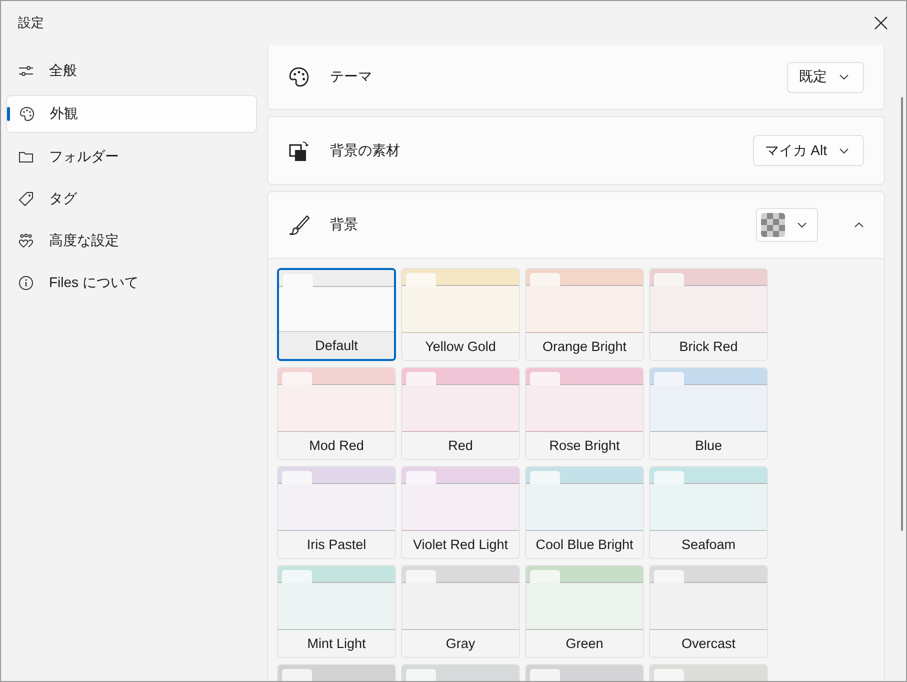 The height and width of the screenshot is (682, 907). What do you see at coordinates (131, 157) in the screenshot?
I see `sidebar-item: フォルダー` at bounding box center [131, 157].